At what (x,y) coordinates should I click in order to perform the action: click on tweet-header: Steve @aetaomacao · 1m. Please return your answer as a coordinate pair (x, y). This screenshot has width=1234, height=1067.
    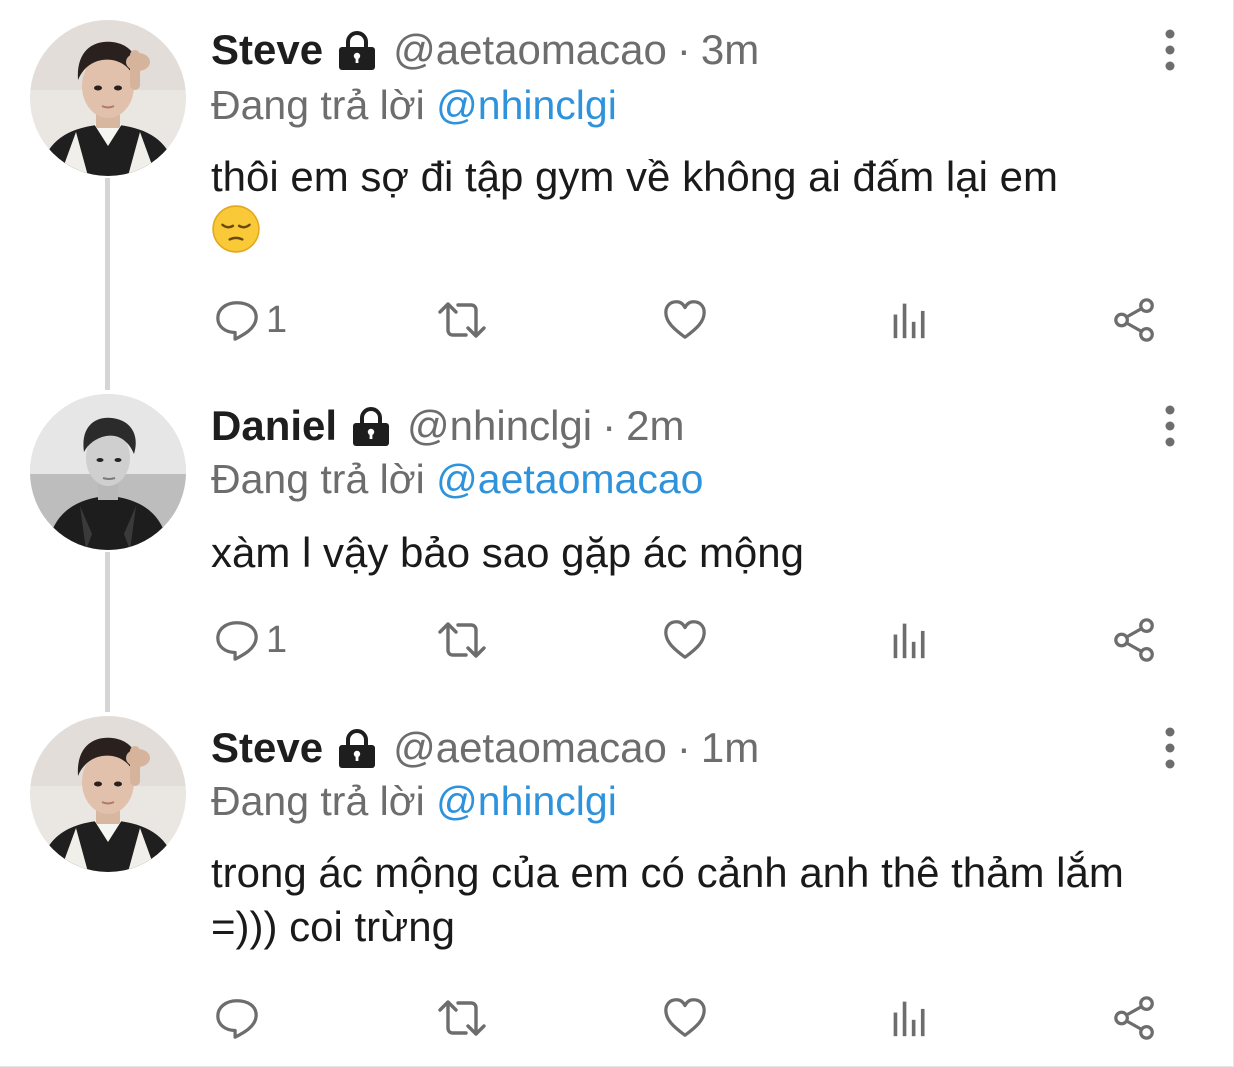
    Looking at the image, I should click on (485, 748).